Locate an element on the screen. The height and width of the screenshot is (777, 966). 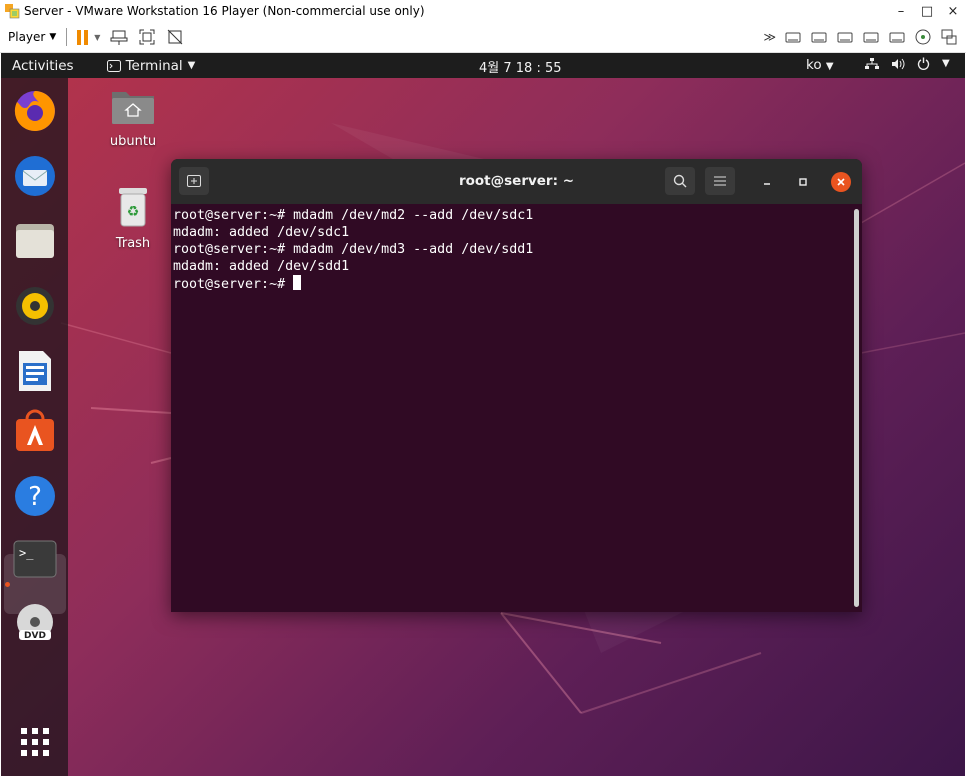
chevron-down-icon: ▼ is located at coordinates (53, 37).